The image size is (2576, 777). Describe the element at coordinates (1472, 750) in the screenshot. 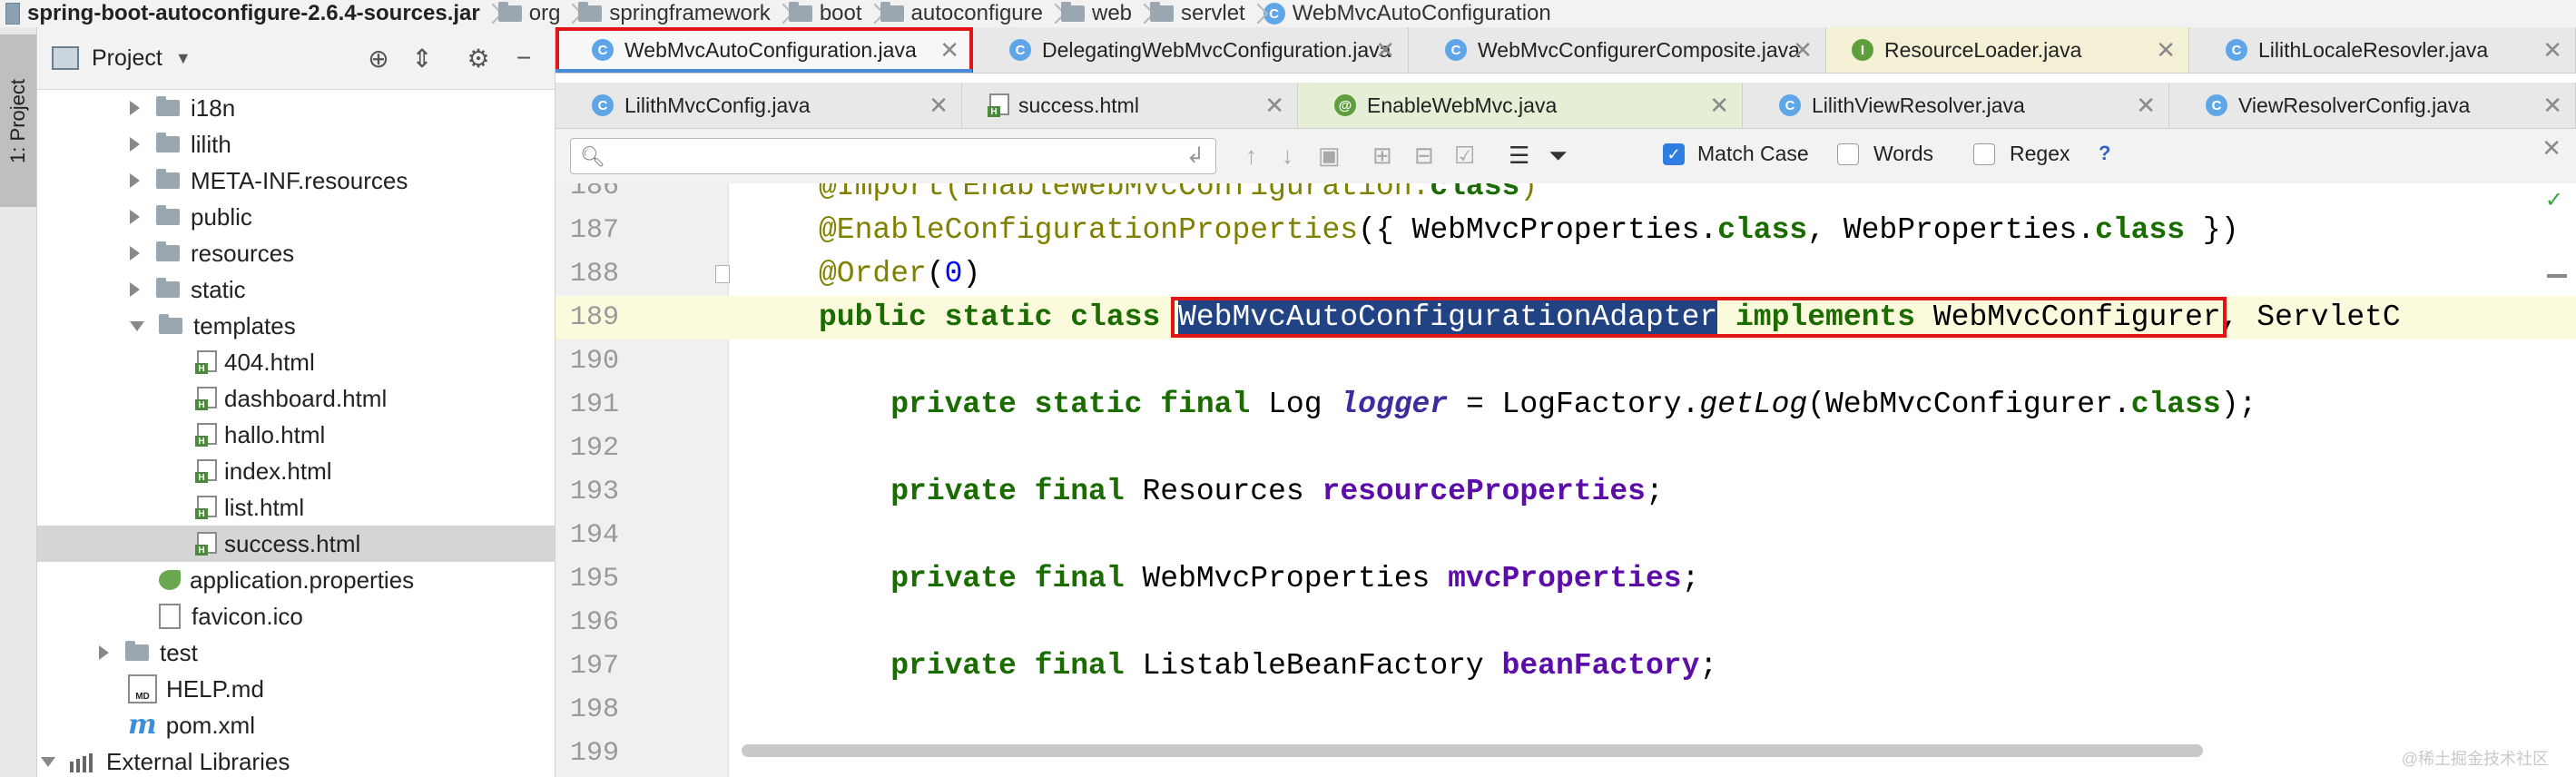

I see `horizontal-scrollbar` at that location.